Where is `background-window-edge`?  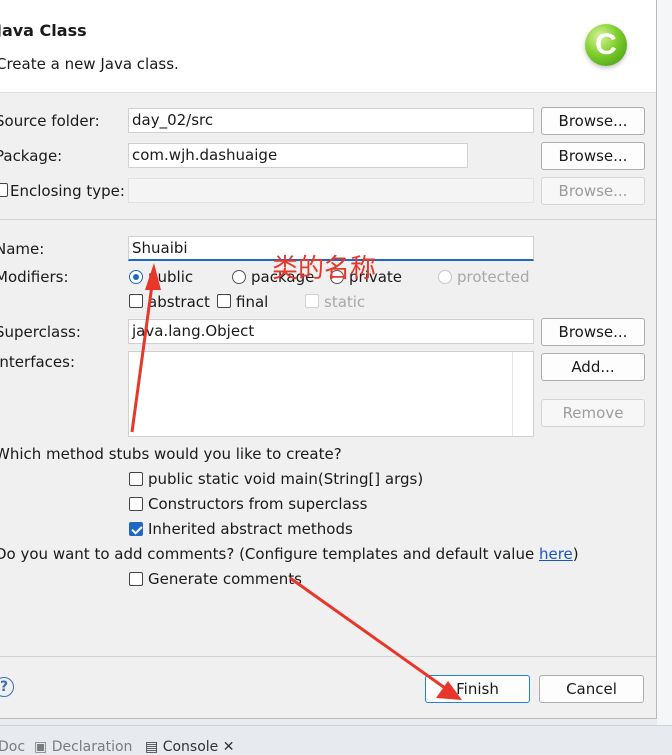
background-window-edge is located at coordinates (664, 362).